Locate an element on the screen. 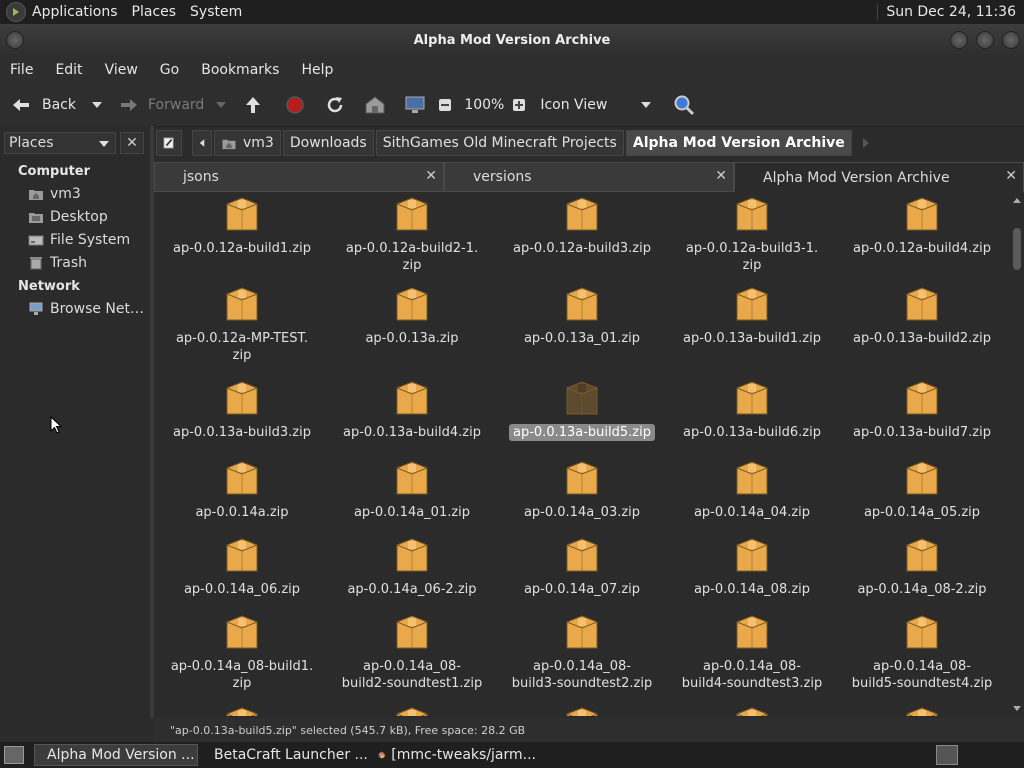 This screenshot has width=1024, height=768. scrollbar-thumb is located at coordinates (1017, 249).